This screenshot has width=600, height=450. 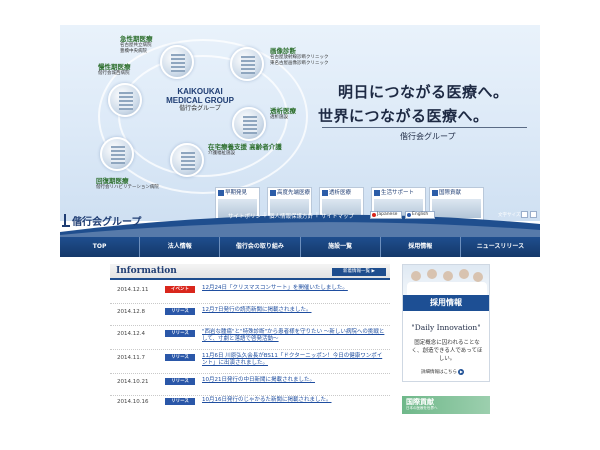 What do you see at coordinates (446, 405) in the screenshot?
I see `international-banner: 国際貢献 日本の医療を世界へ` at bounding box center [446, 405].